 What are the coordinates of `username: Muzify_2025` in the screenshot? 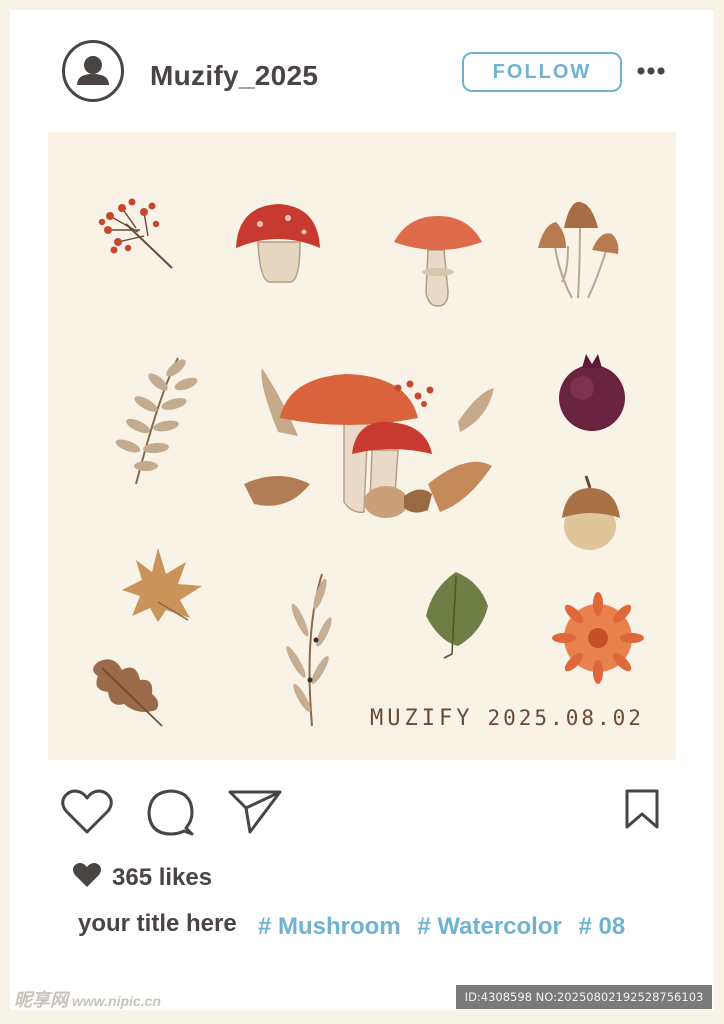 It's located at (234, 76).